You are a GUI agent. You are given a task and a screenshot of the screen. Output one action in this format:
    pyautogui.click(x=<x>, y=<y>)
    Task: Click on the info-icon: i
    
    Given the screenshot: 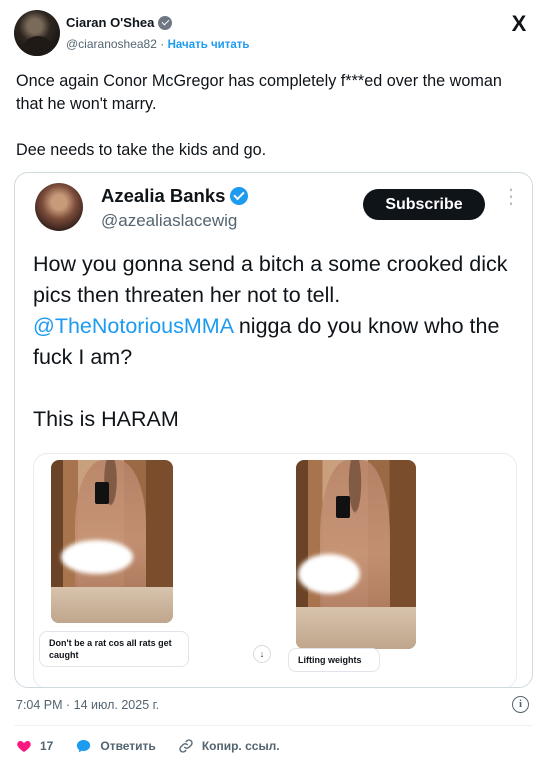 What is the action you would take?
    pyautogui.click(x=520, y=704)
    